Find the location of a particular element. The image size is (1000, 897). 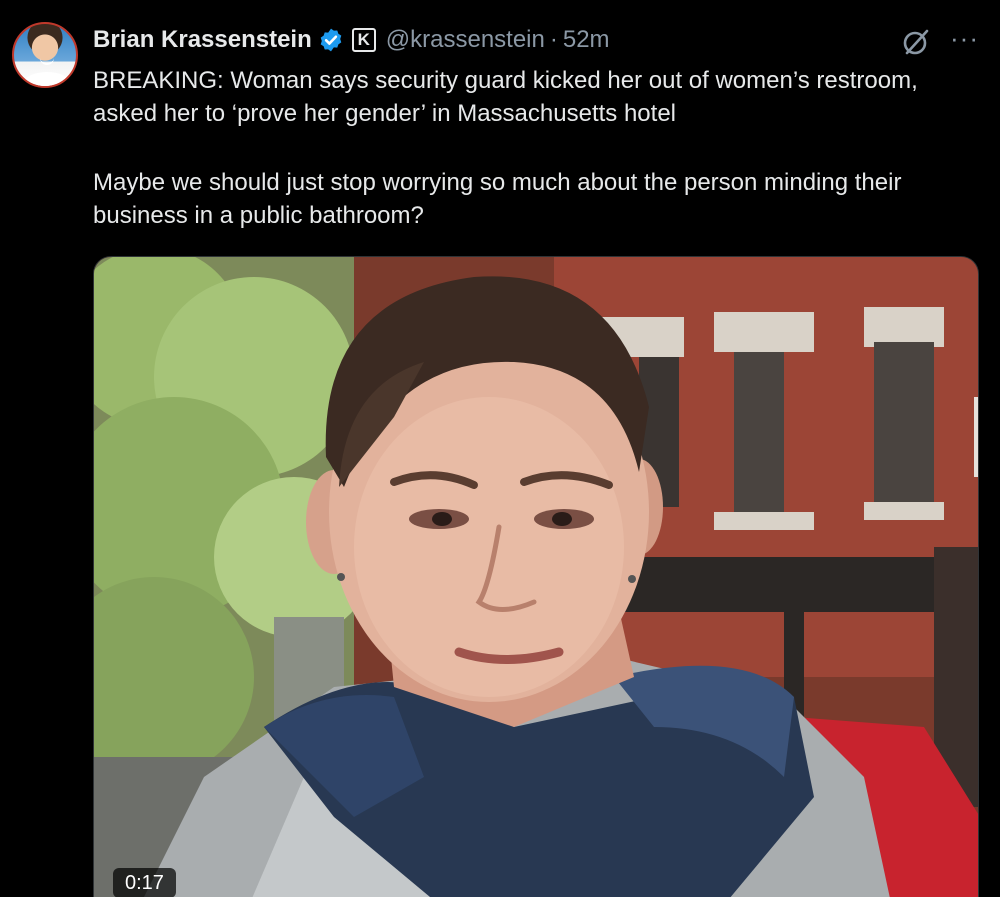

tweet-header: Brian Krassenstein K @krassenstein · 52m is located at coordinates (351, 40).